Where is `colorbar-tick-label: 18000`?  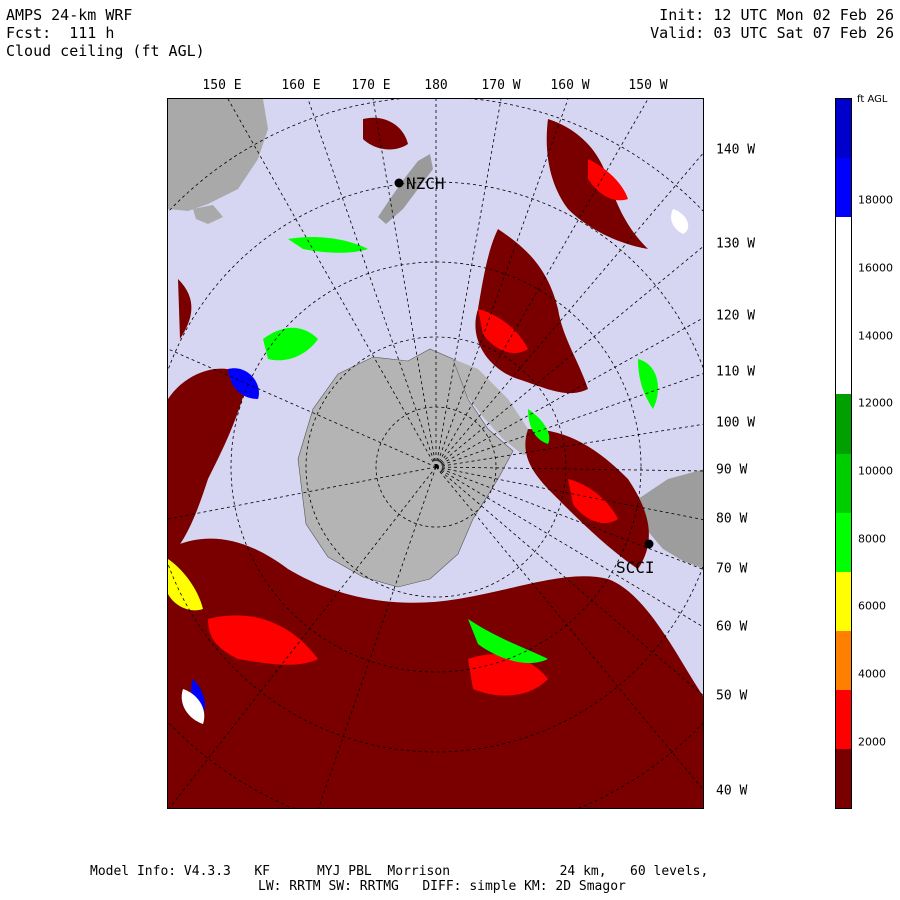 colorbar-tick-label: 18000 is located at coordinates (875, 200).